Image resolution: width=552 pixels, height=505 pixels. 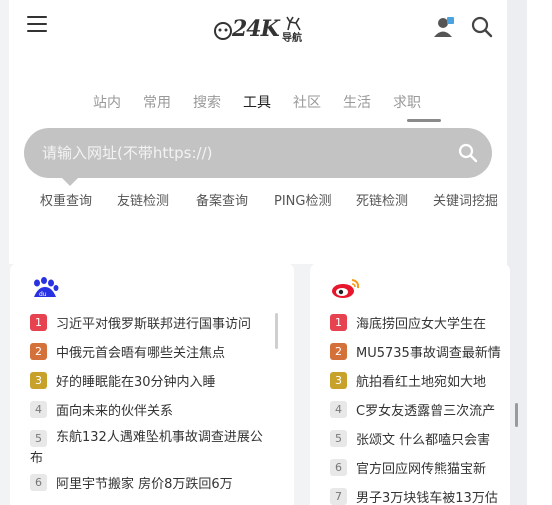 What do you see at coordinates (43, 294) in the screenshot?
I see `svg-text: du` at bounding box center [43, 294].